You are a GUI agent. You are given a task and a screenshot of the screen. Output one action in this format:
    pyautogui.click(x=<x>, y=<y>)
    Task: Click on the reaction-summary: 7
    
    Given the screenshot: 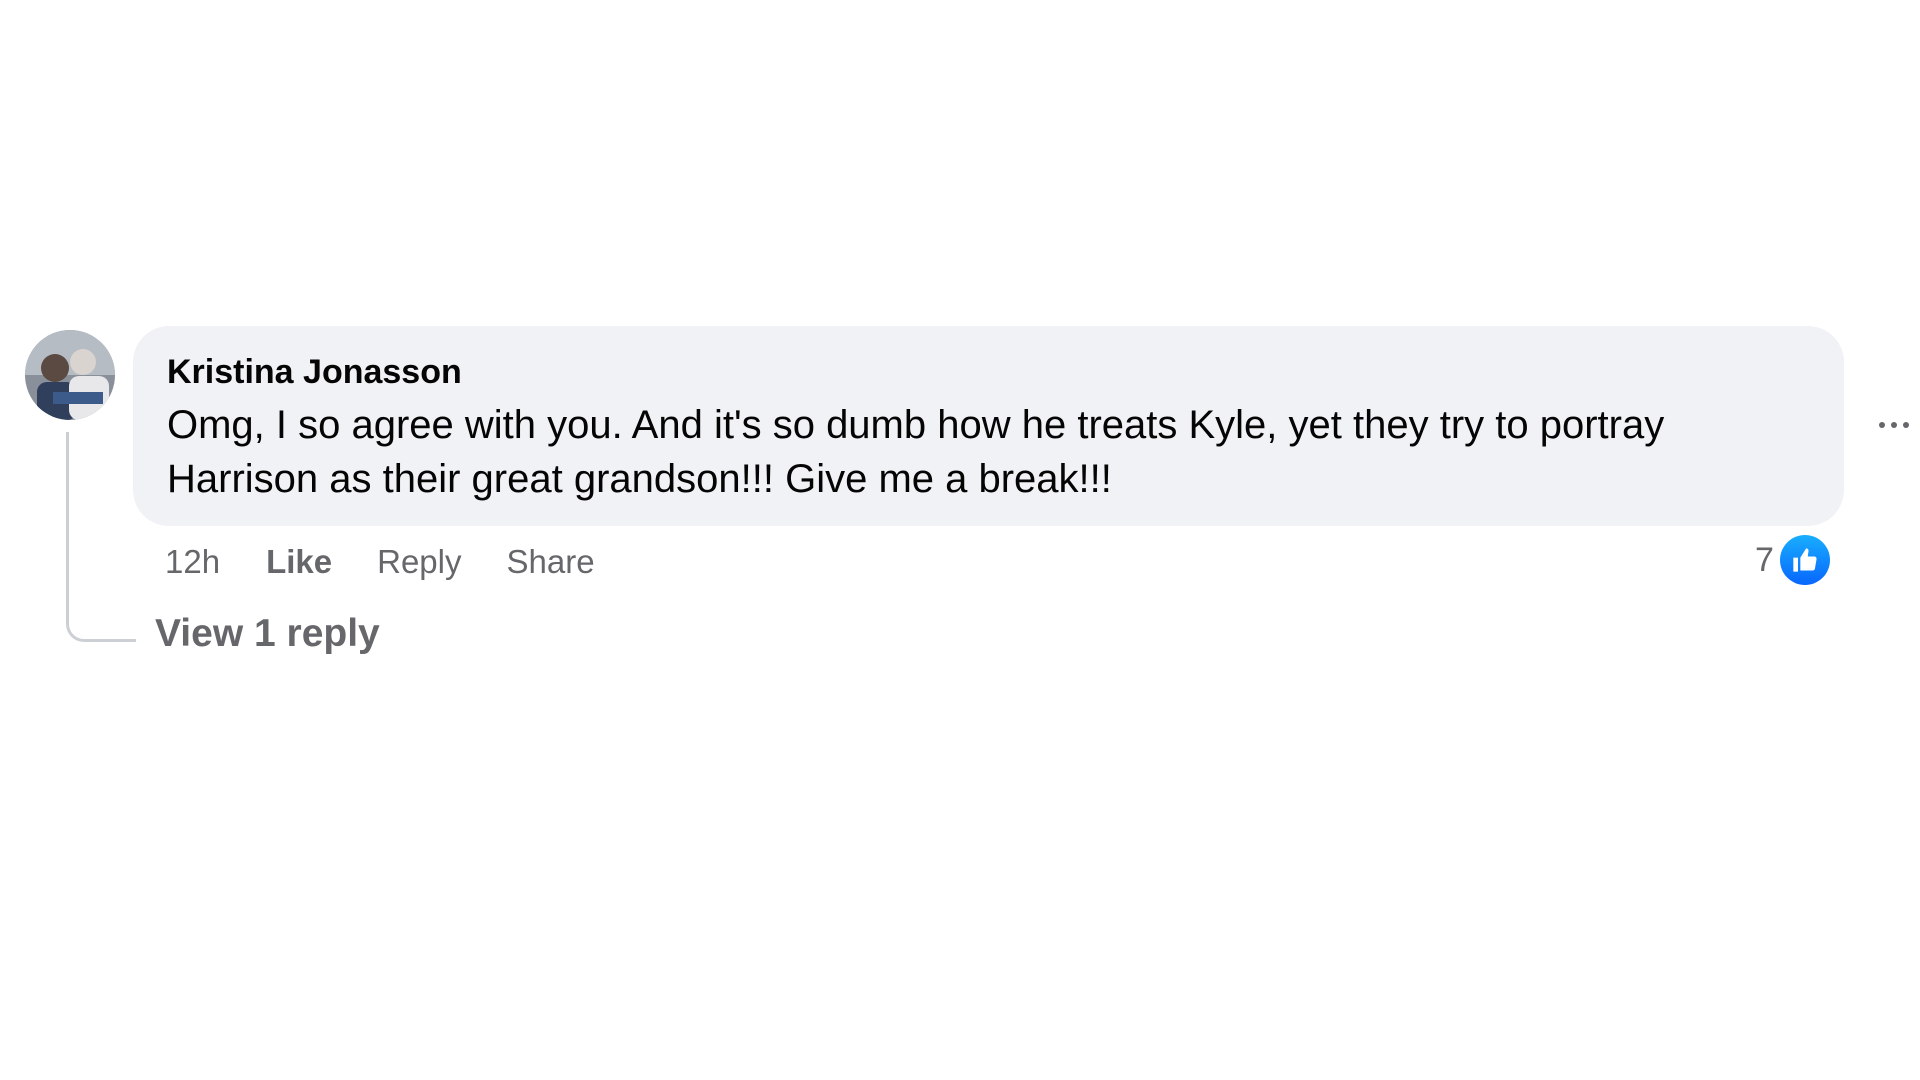 What is the action you would take?
    pyautogui.click(x=1792, y=560)
    